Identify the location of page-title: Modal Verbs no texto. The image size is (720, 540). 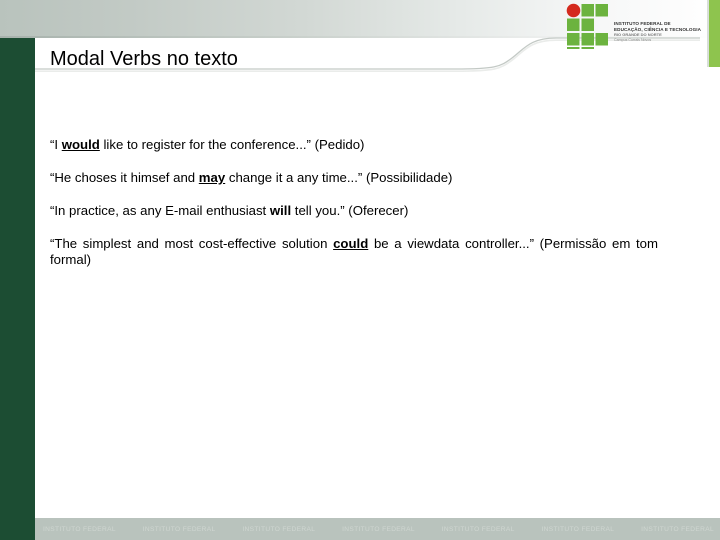
(144, 59).